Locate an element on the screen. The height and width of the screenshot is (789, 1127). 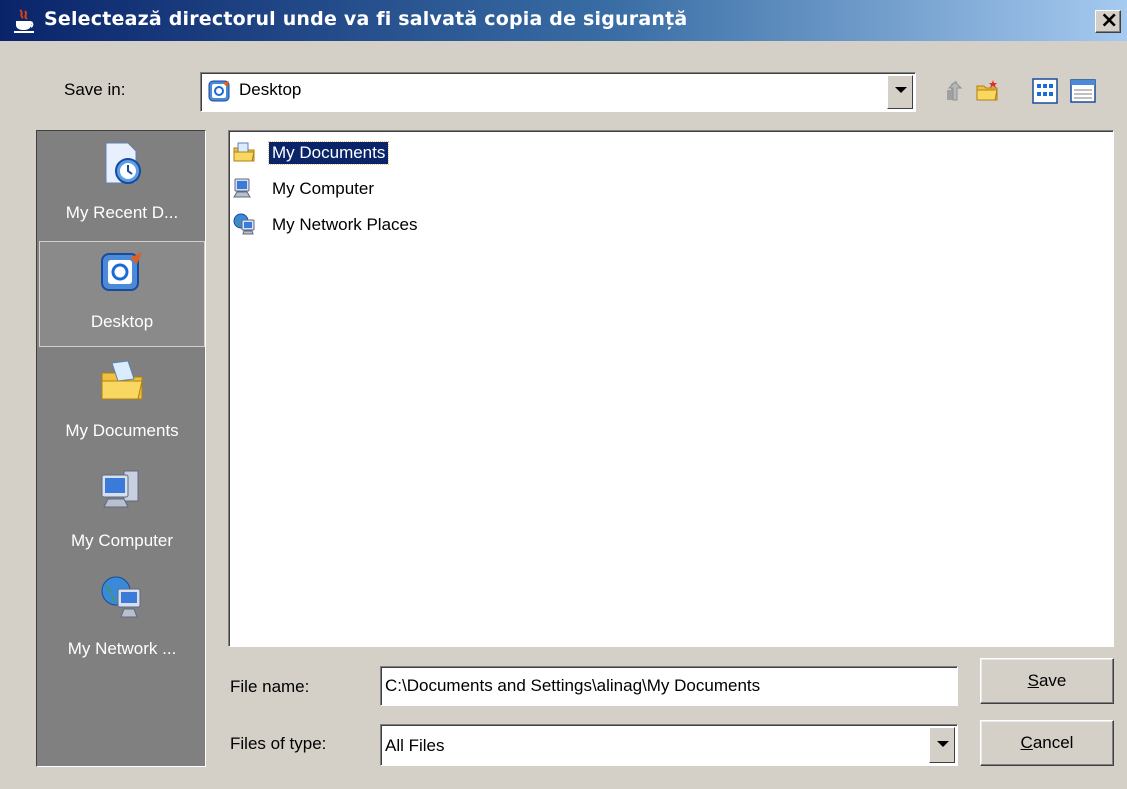
details-view-icon is located at coordinates (1083, 91).